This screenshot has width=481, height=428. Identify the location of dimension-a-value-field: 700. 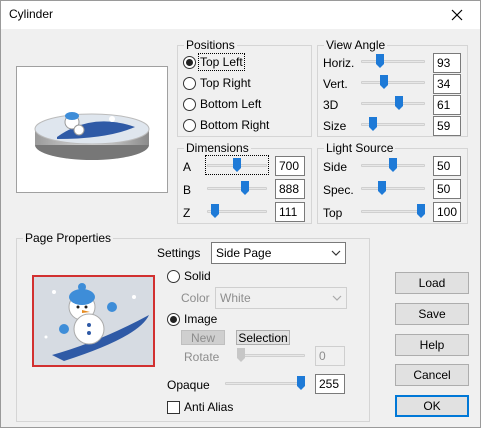
(290, 166).